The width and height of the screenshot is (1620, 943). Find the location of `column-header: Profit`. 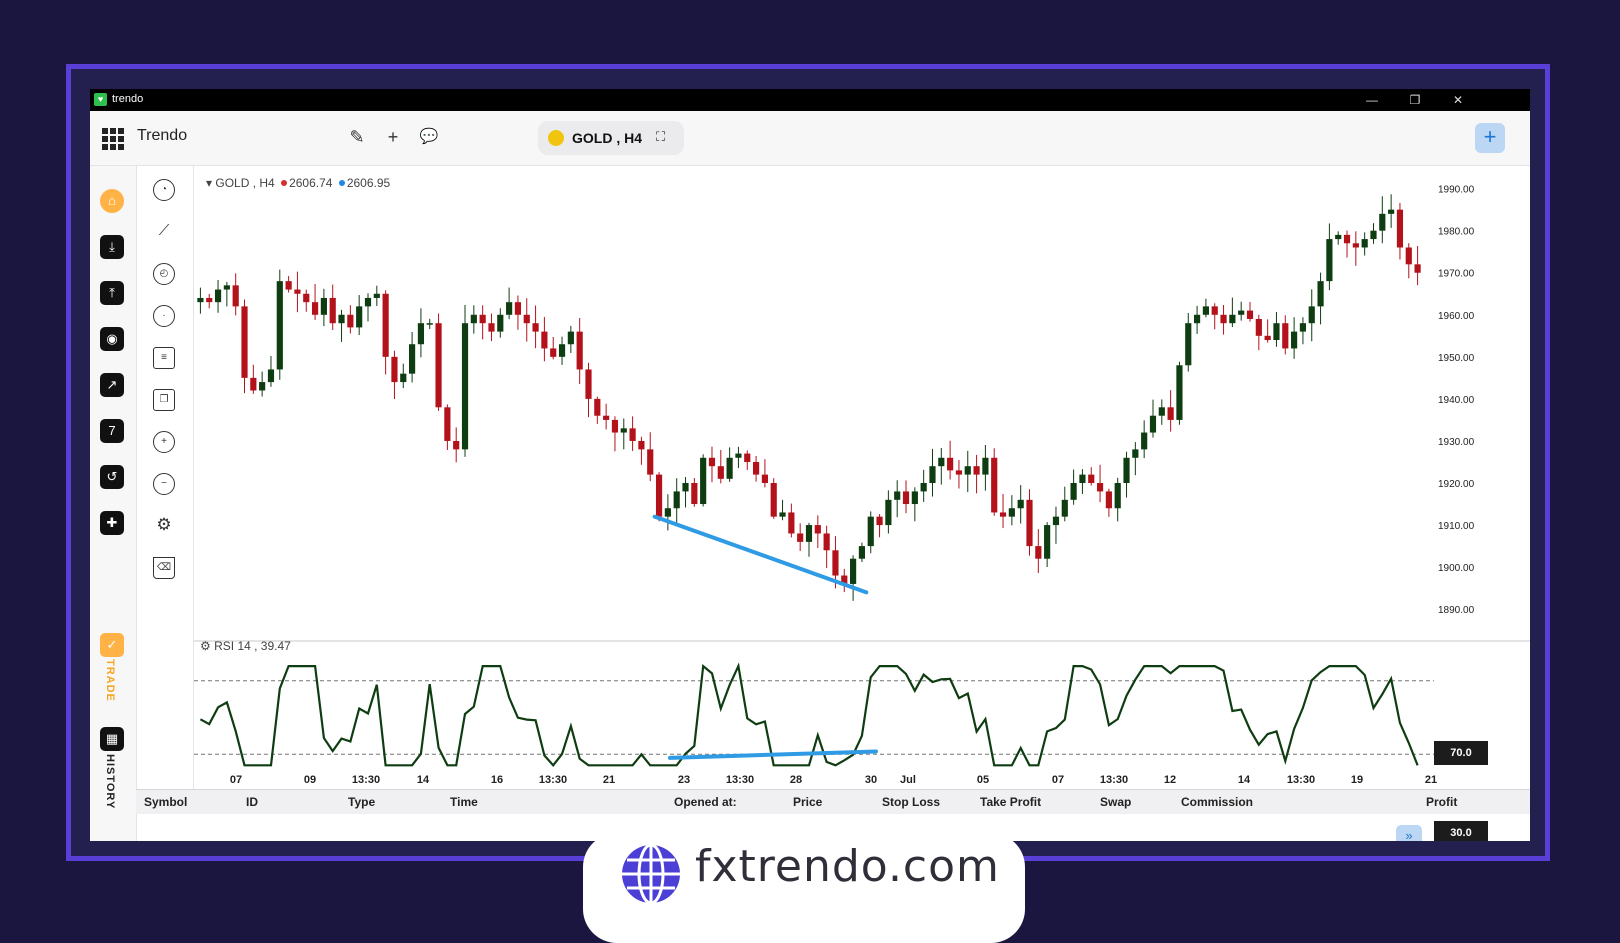

column-header: Profit is located at coordinates (1441, 802).